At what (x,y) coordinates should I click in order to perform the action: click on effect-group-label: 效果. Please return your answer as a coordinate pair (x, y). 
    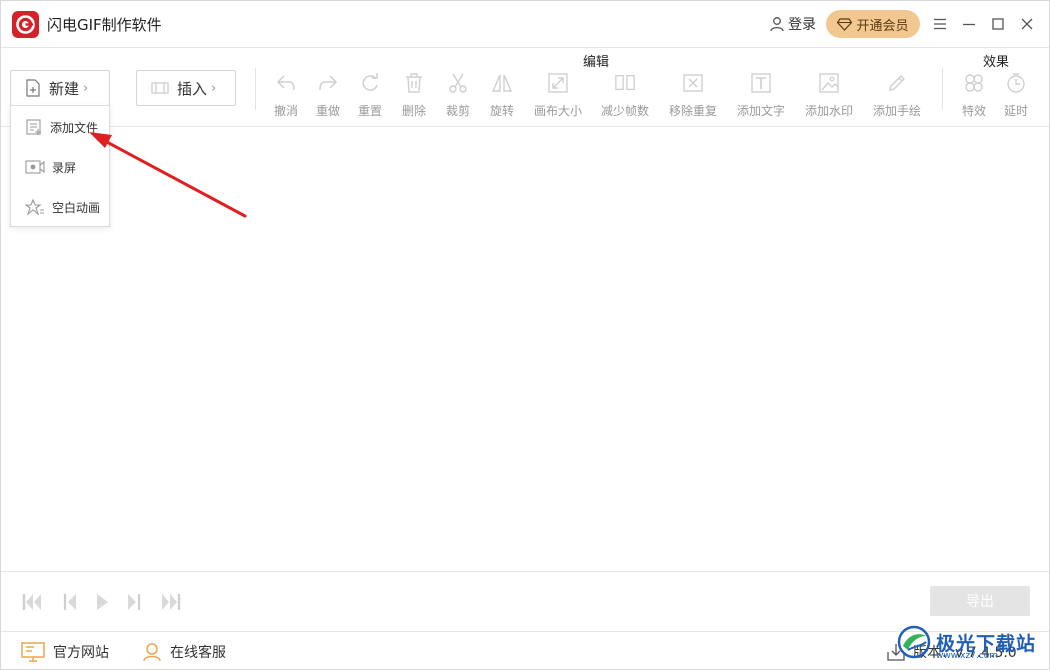
    Looking at the image, I should click on (996, 62).